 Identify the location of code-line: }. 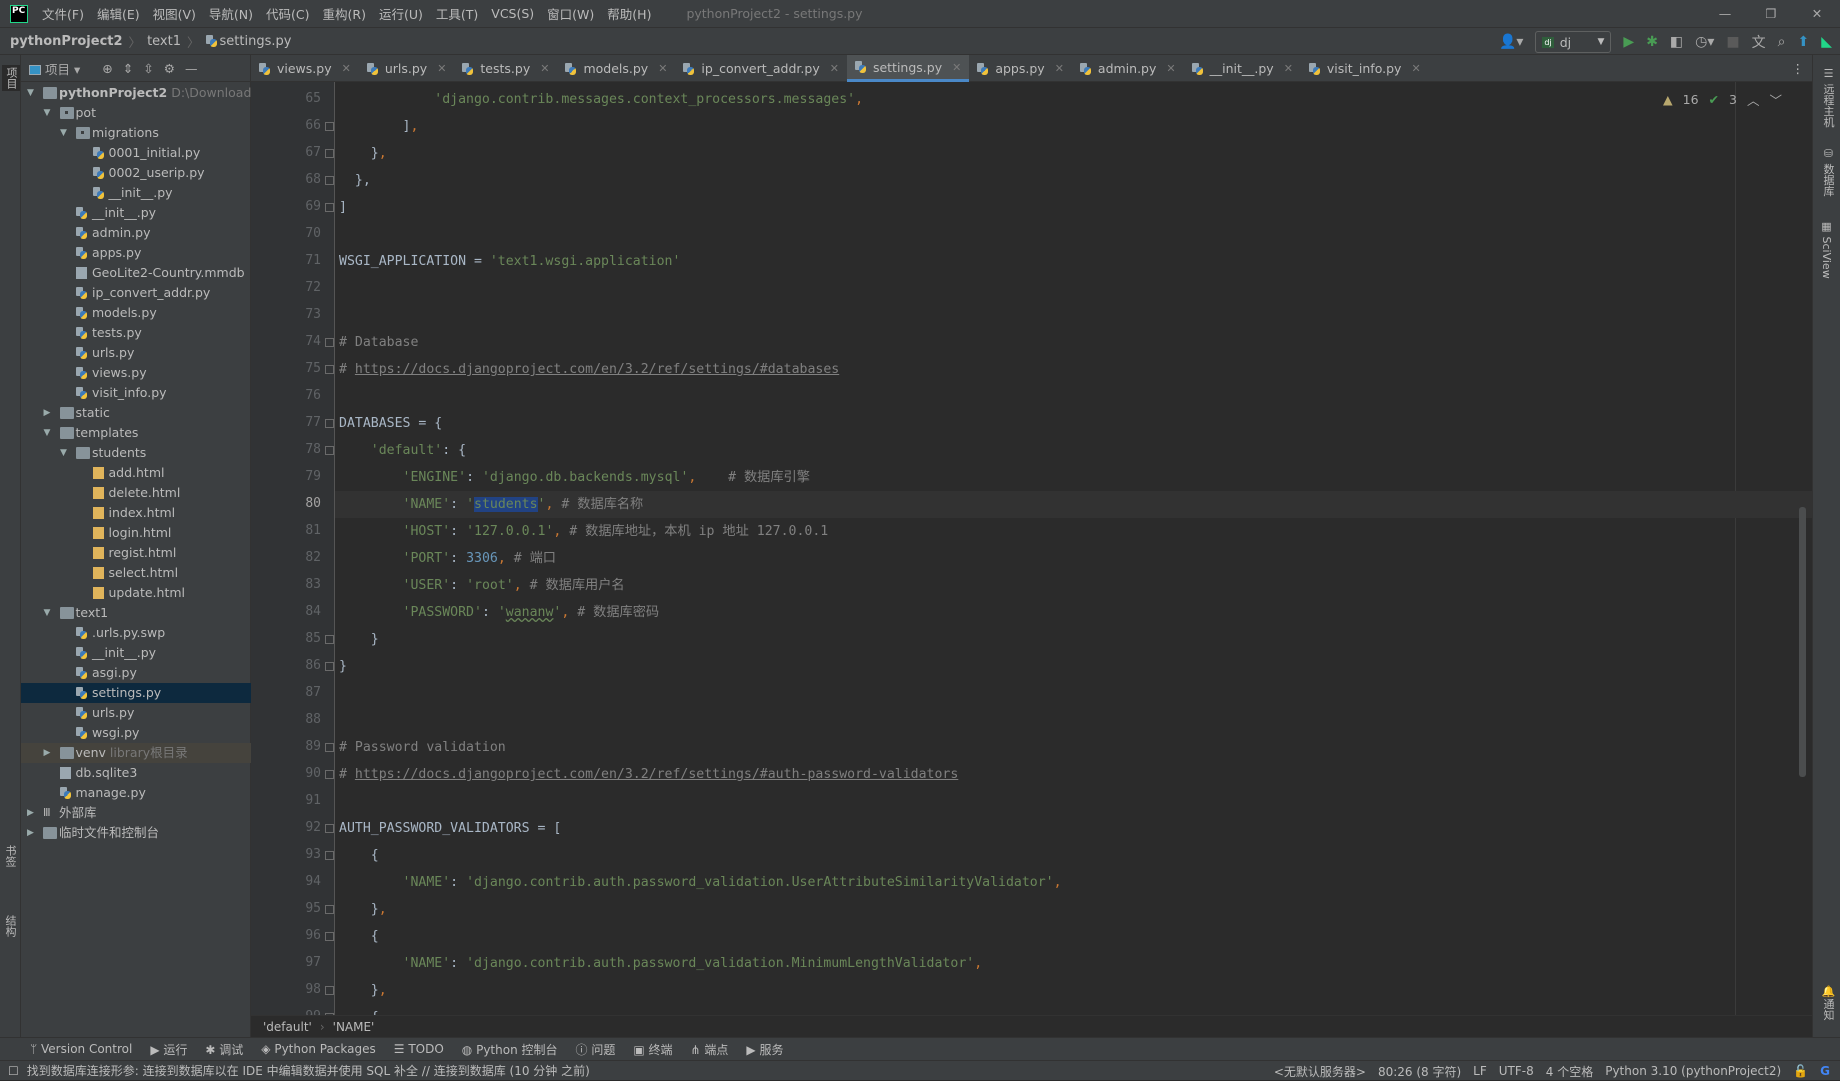
(1073, 666).